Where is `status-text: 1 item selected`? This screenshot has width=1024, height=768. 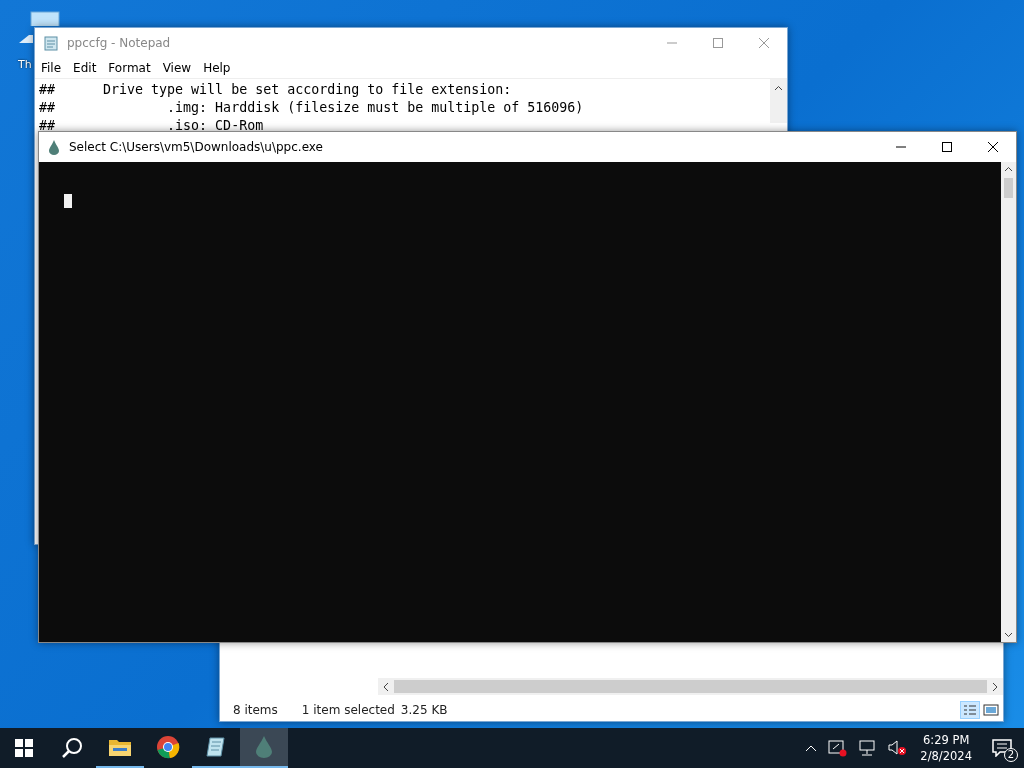 status-text: 1 item selected is located at coordinates (348, 710).